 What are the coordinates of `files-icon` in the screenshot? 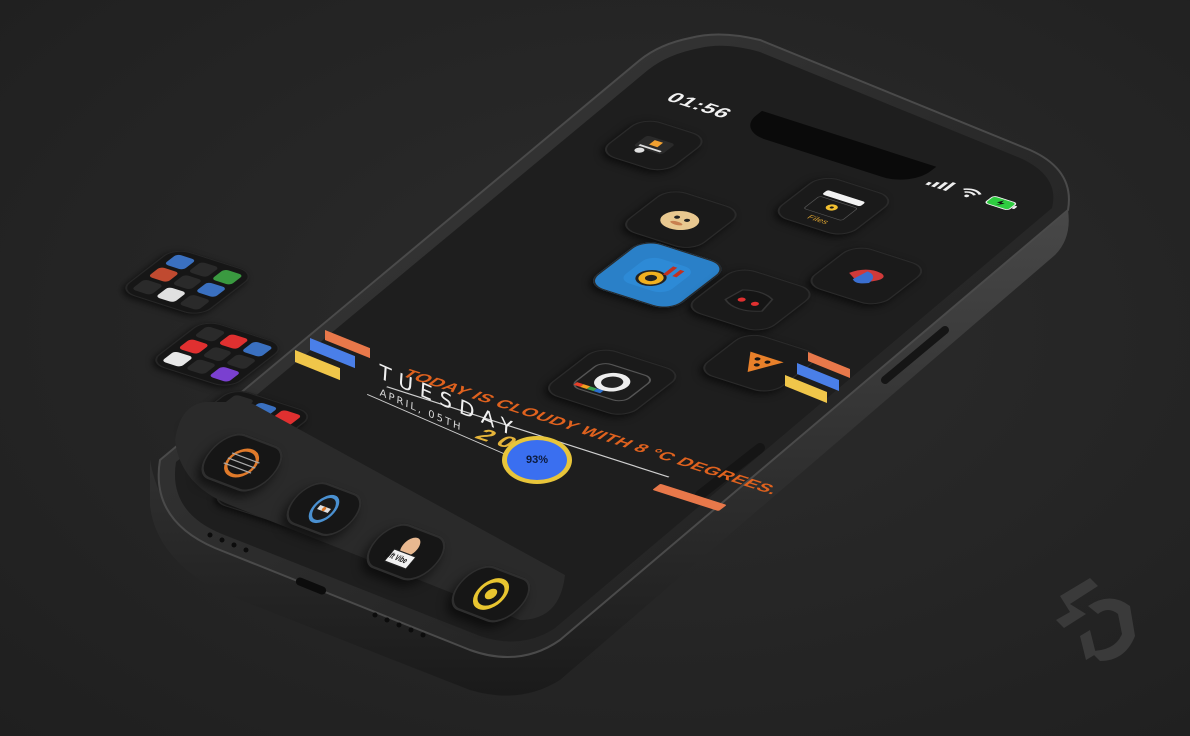 It's located at (834, 205).